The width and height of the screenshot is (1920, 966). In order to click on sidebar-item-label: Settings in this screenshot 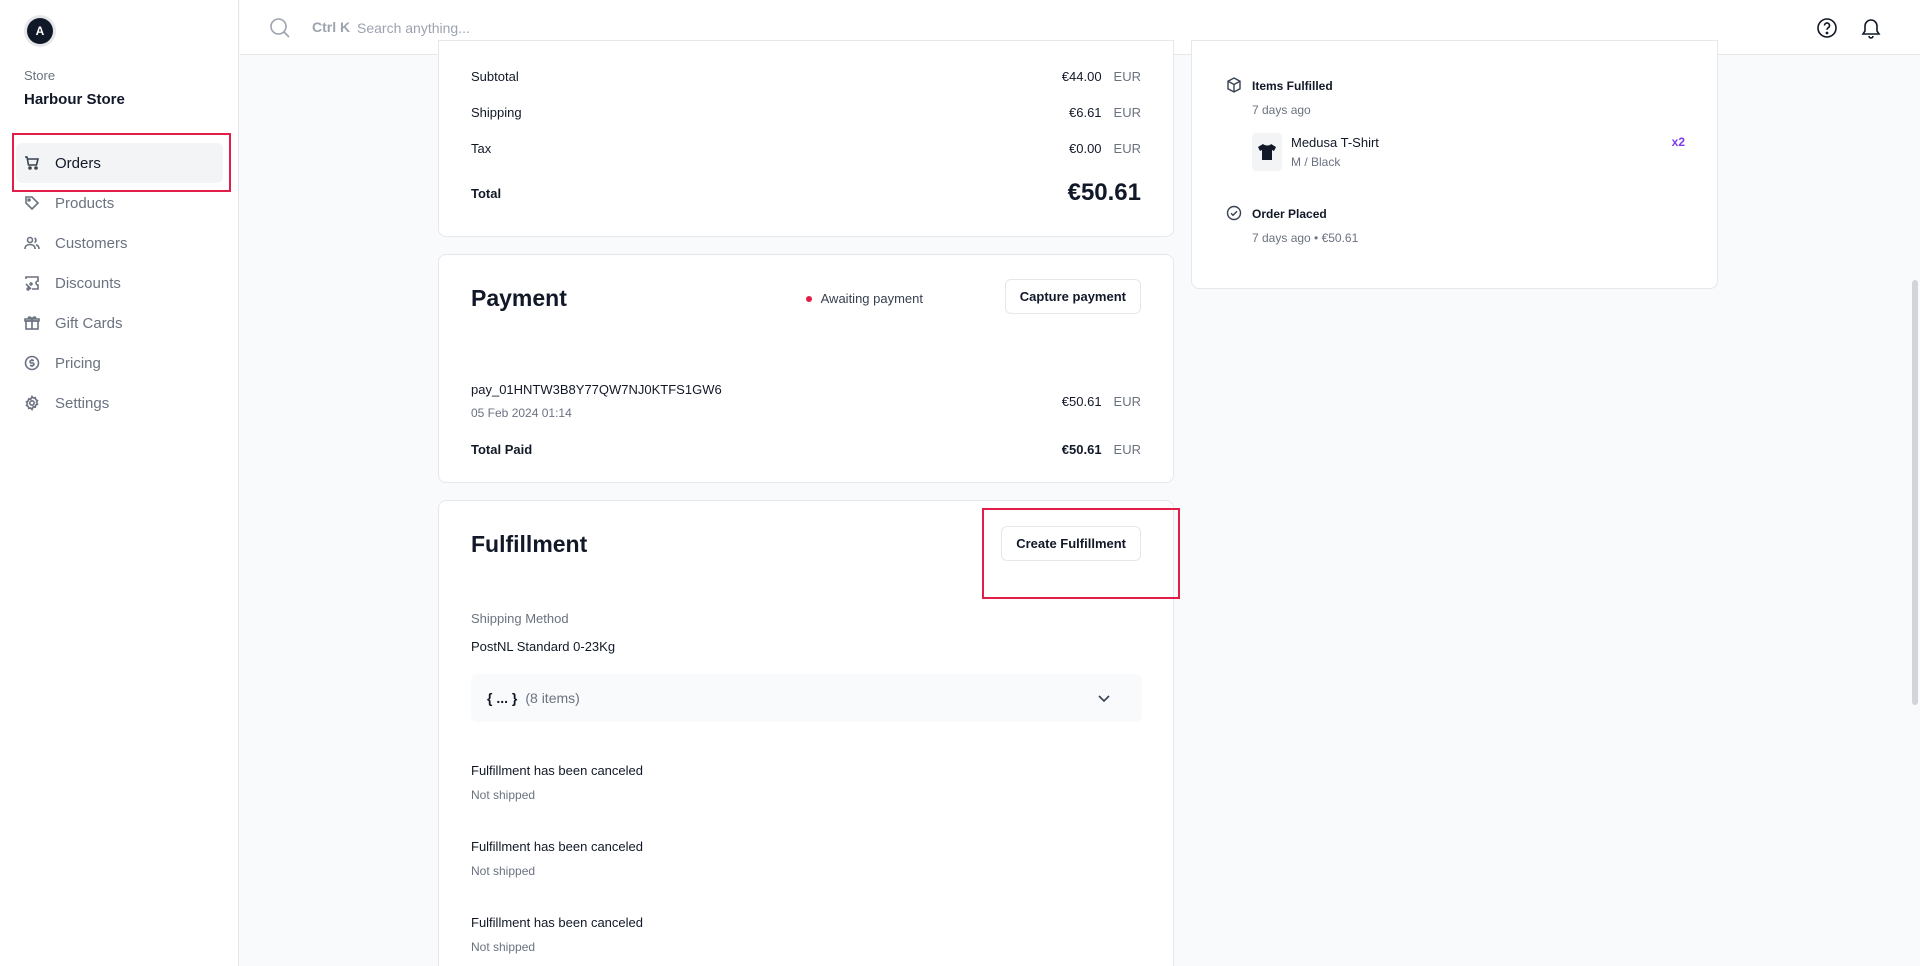, I will do `click(82, 403)`.